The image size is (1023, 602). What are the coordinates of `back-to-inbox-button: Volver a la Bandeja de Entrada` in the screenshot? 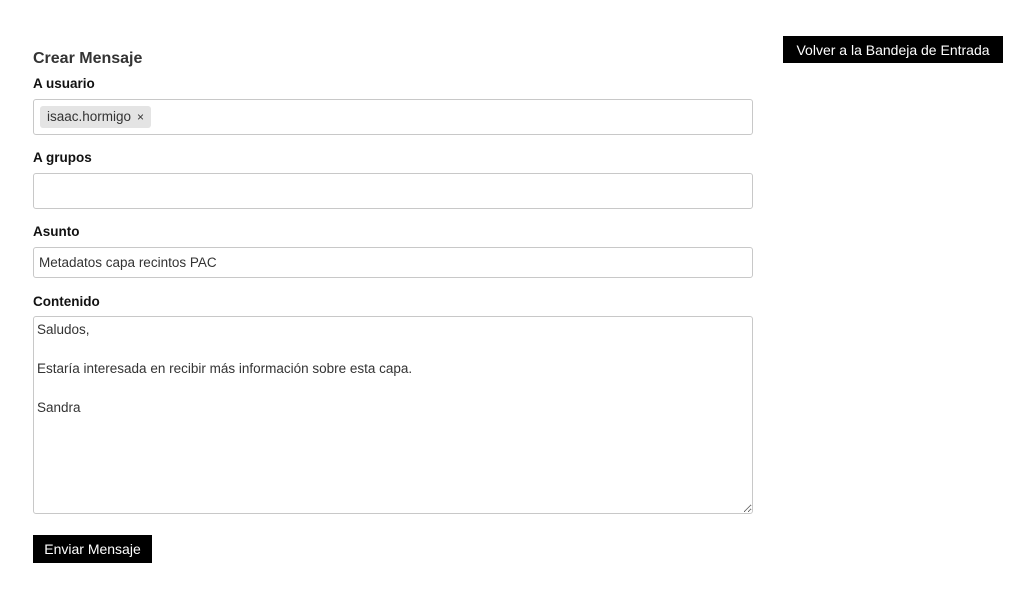 It's located at (893, 49).